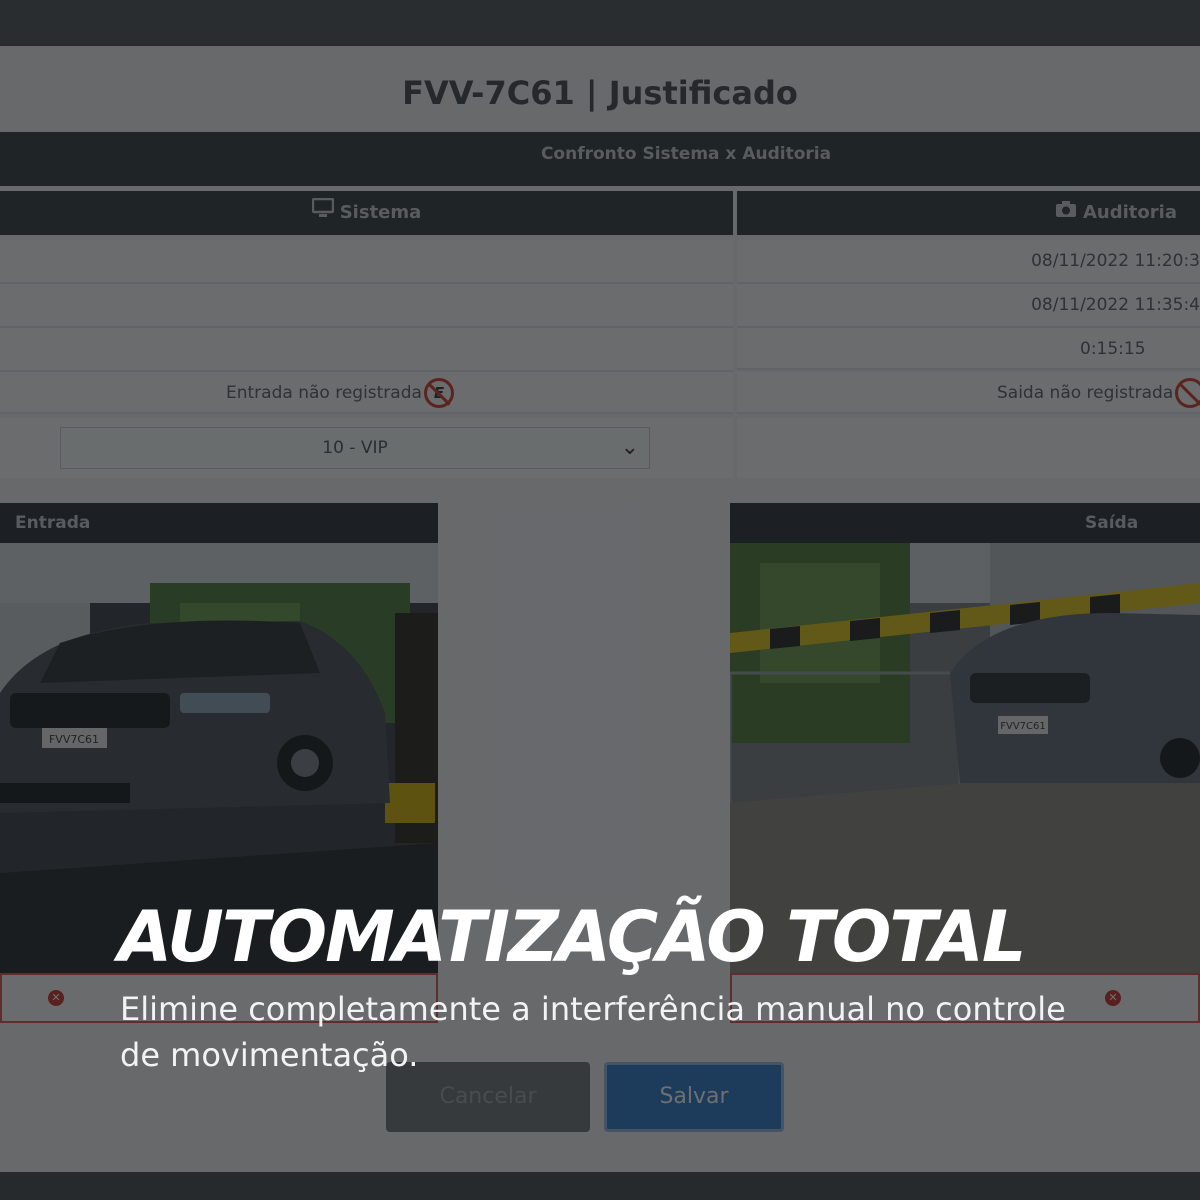 The width and height of the screenshot is (1200, 1200). I want to click on auditoria-row-duration: 0:15:15, so click(968, 349).